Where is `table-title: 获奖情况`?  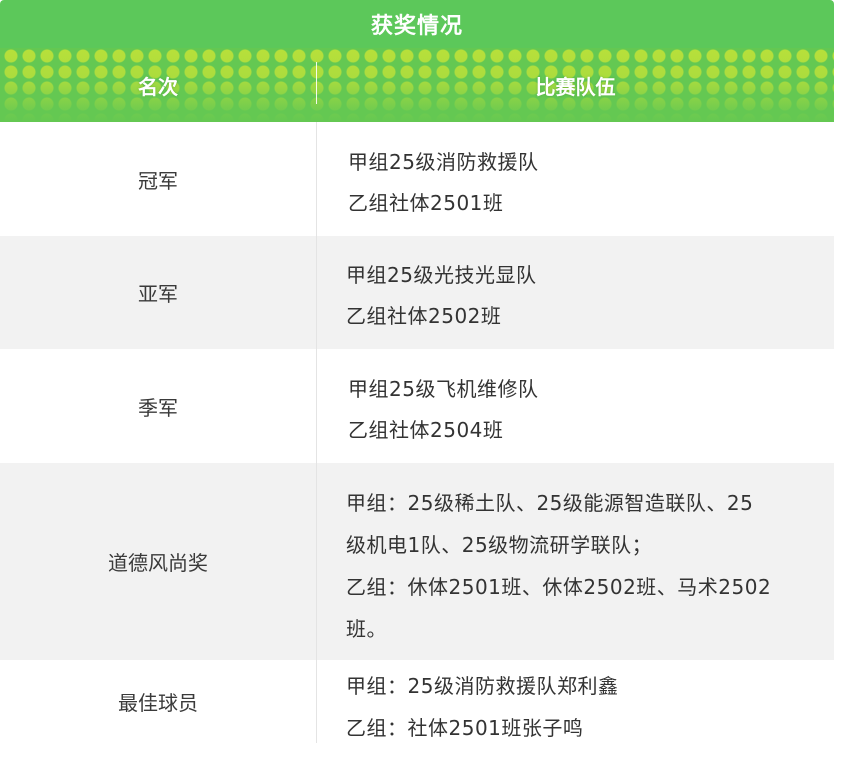
table-title: 获奖情况 is located at coordinates (416, 26).